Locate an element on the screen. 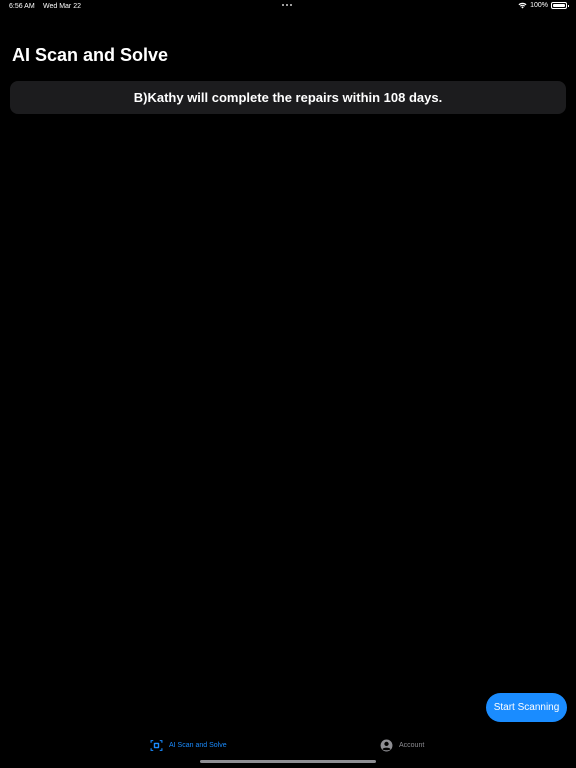 This screenshot has width=576, height=768. battery-fill is located at coordinates (559, 5).